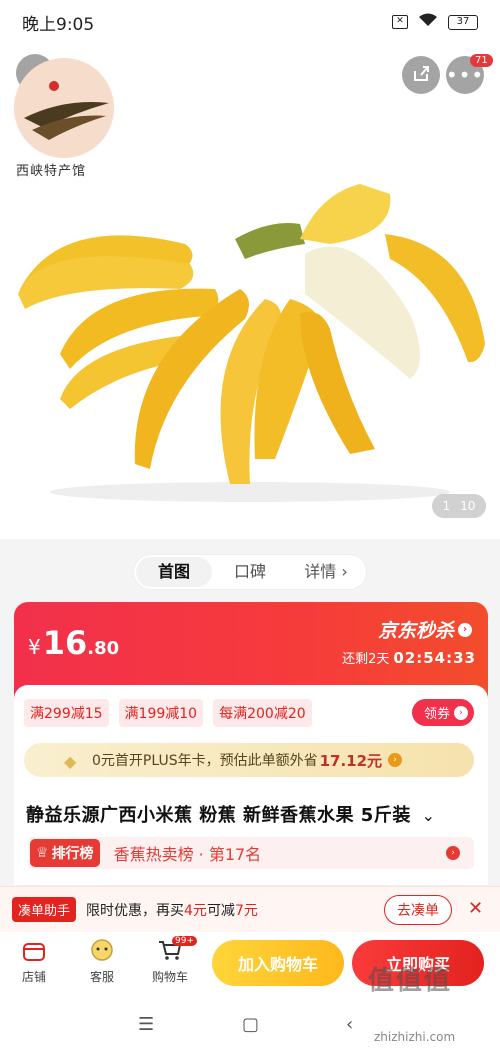 This screenshot has height=1055, width=500. I want to click on close-icon: ✕, so click(475, 908).